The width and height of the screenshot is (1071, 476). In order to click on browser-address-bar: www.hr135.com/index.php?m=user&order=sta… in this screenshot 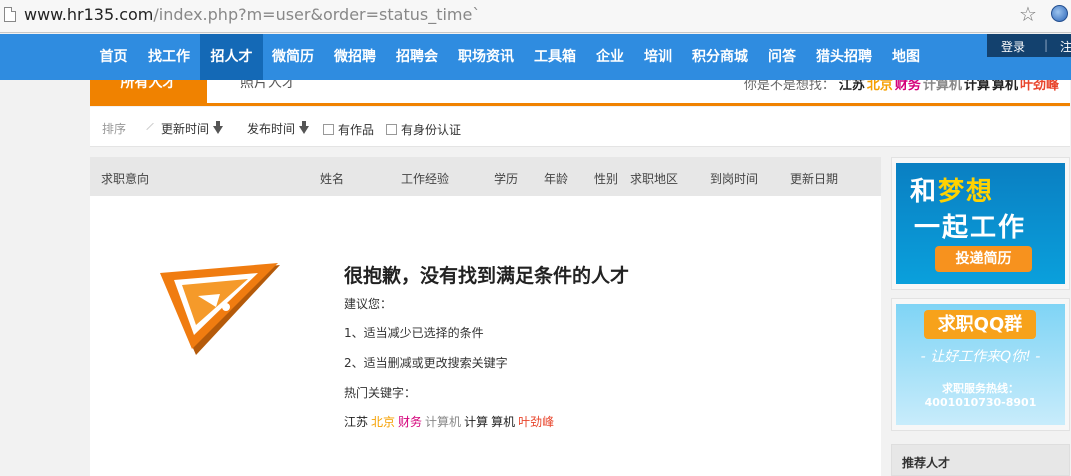, I will do `click(535, 16)`.